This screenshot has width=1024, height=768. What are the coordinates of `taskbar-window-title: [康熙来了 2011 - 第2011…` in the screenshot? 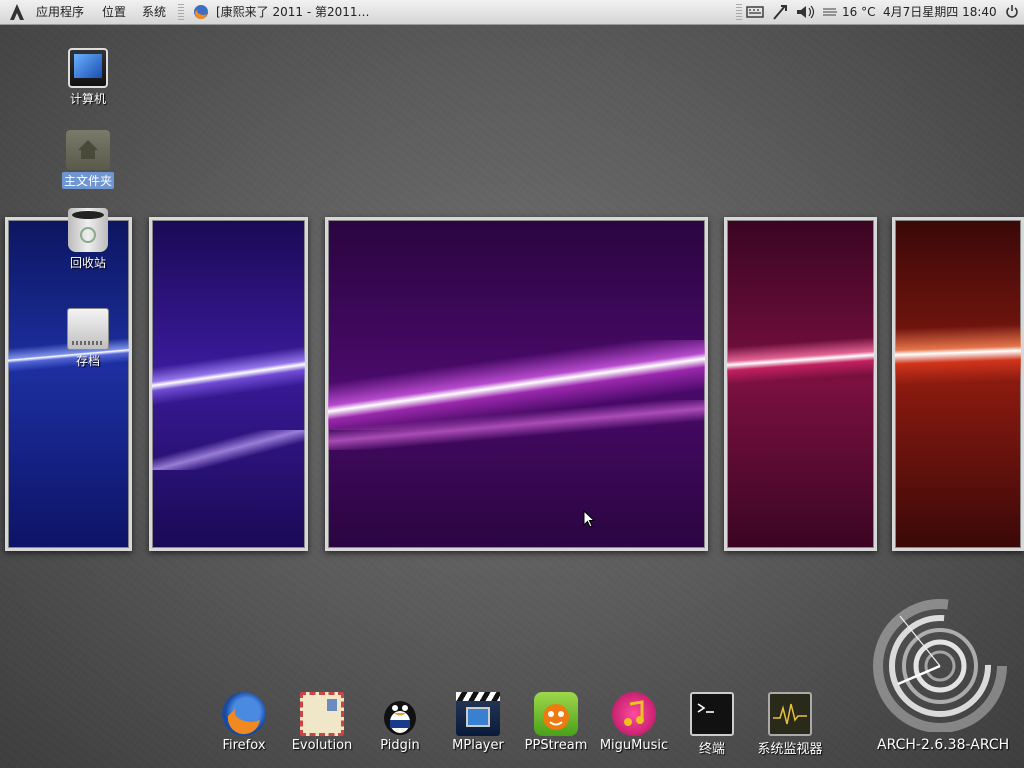 It's located at (293, 12).